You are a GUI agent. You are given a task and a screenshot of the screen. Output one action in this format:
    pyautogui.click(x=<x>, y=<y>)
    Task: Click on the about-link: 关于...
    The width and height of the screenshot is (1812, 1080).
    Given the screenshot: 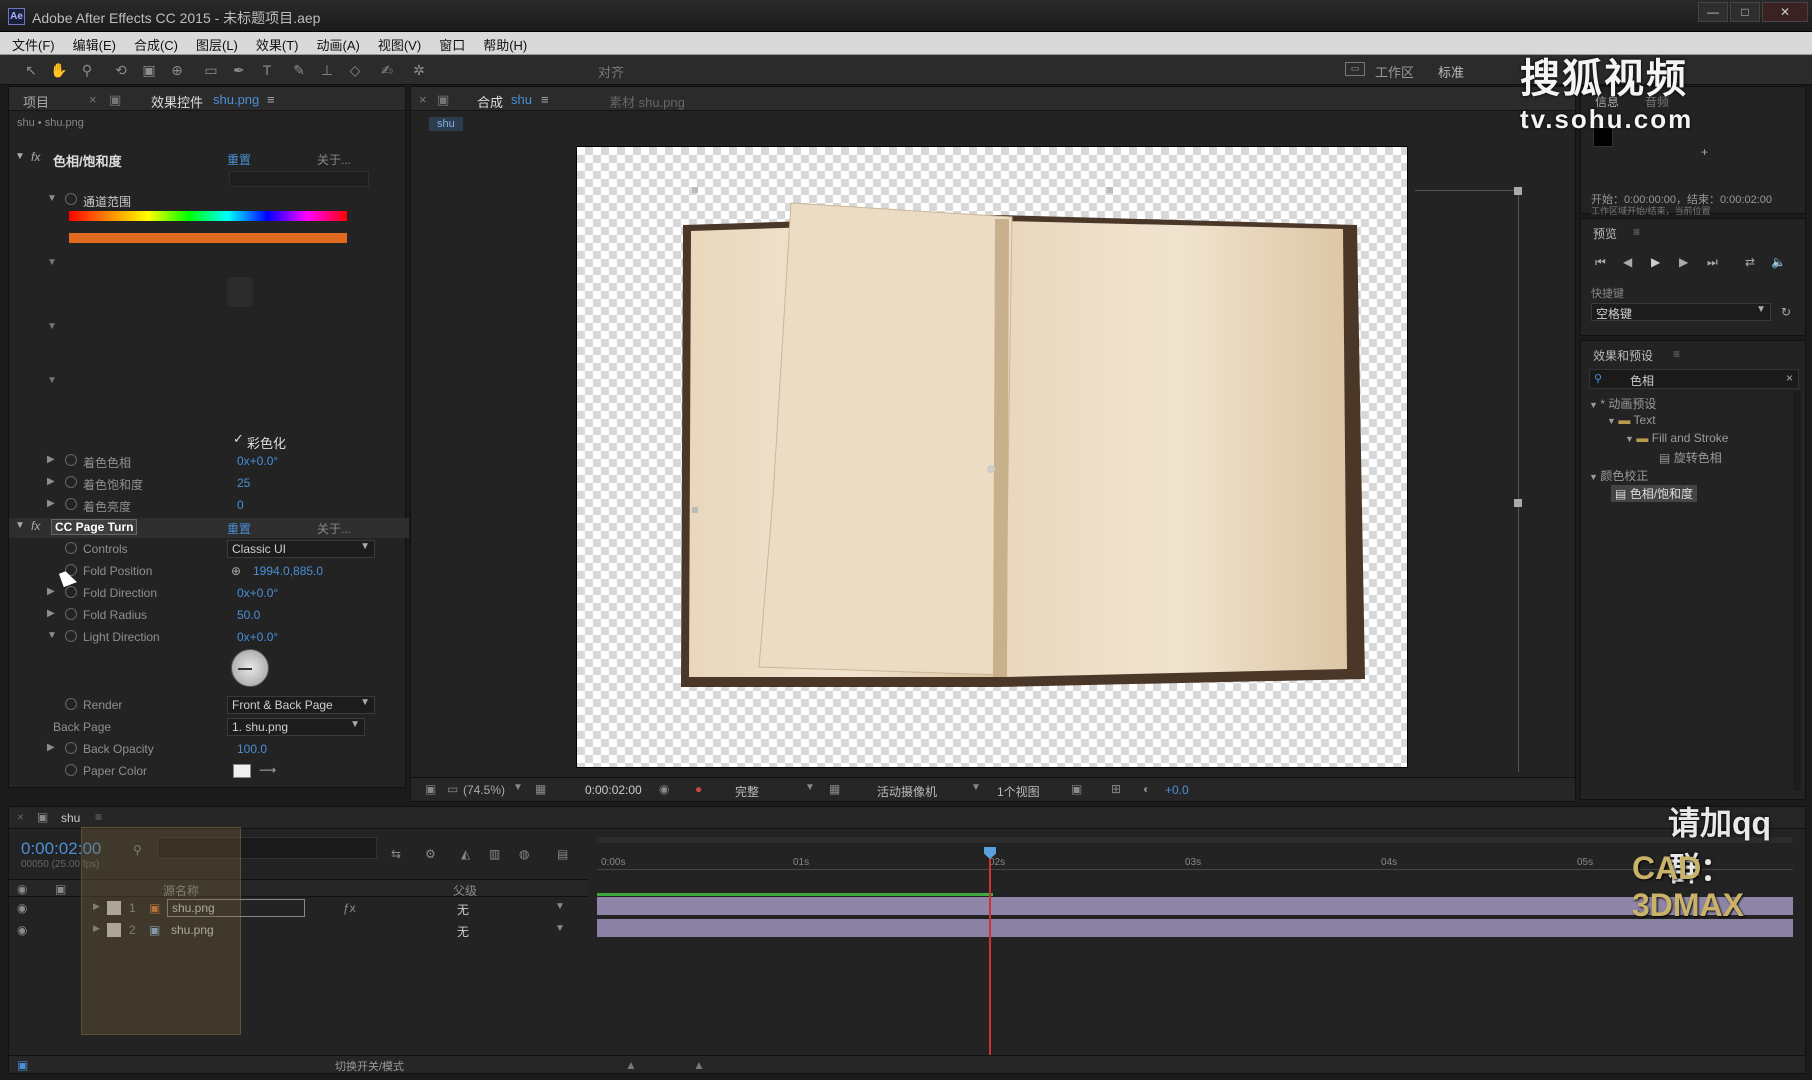 What is the action you would take?
    pyautogui.click(x=334, y=528)
    